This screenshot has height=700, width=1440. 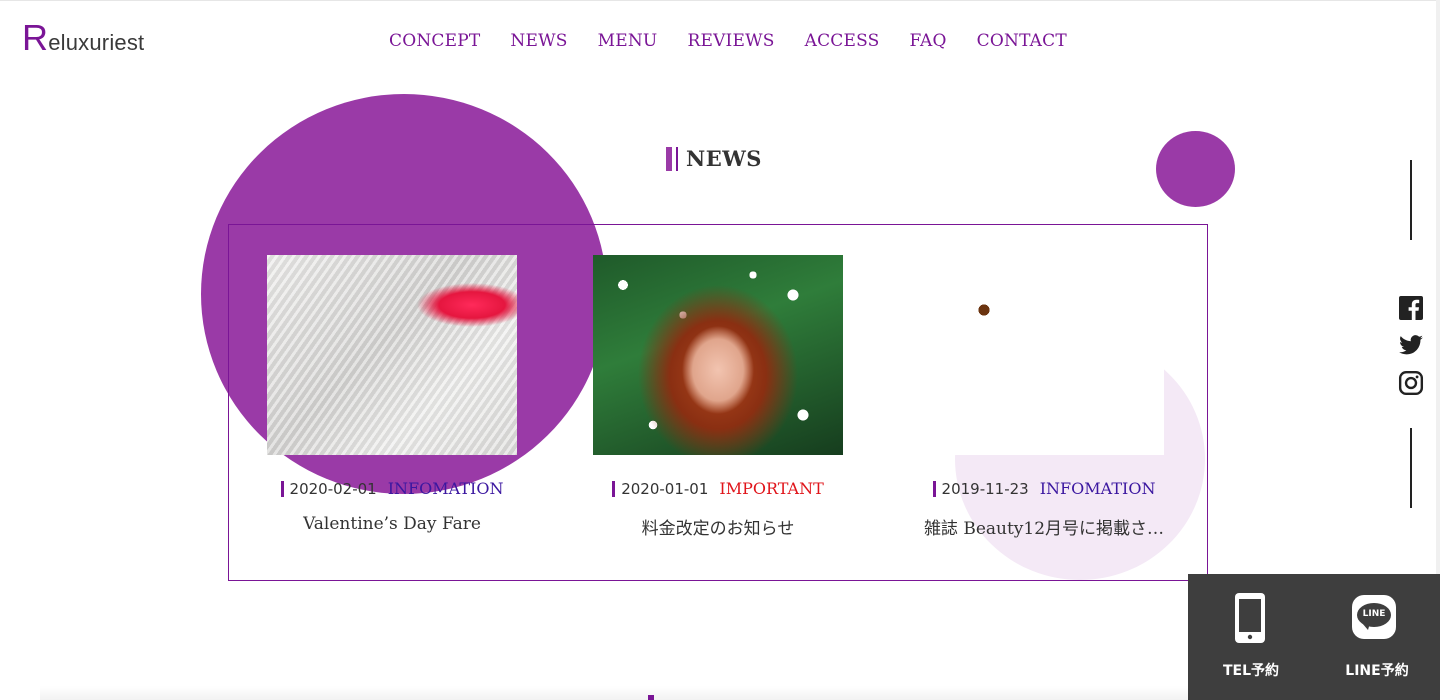 What do you see at coordinates (718, 526) in the screenshot?
I see `news-title: 料金改定のお知らせ` at bounding box center [718, 526].